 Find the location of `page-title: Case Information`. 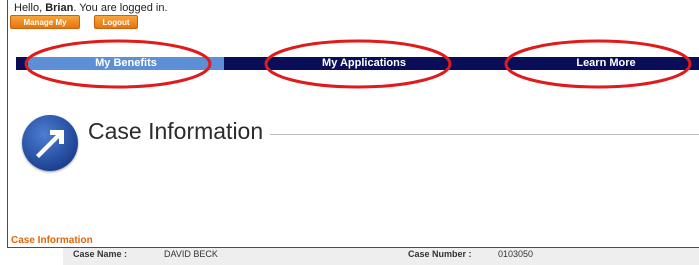

page-title: Case Information is located at coordinates (176, 131).